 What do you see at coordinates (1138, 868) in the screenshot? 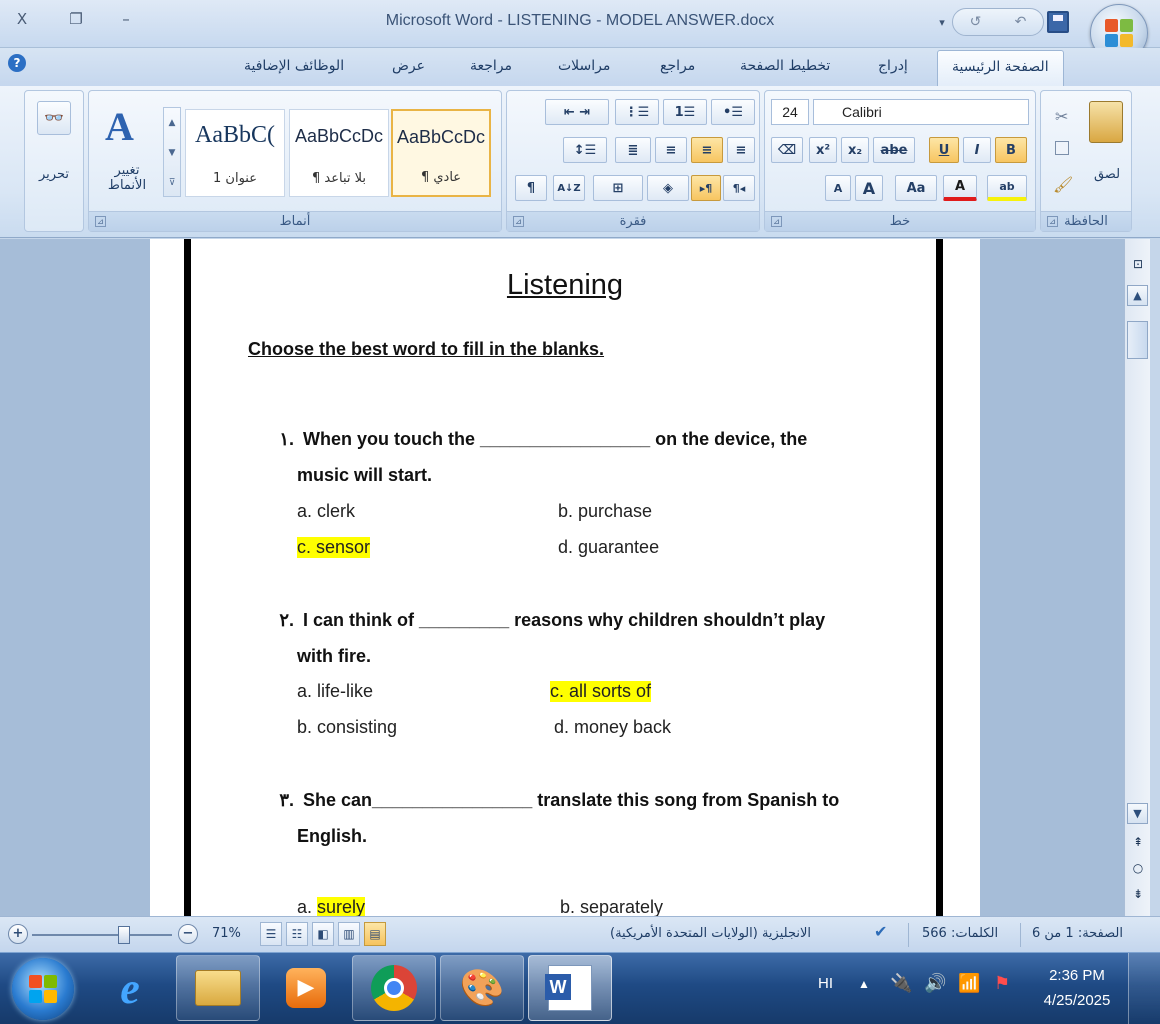
I see `browse-object-icon: ○` at bounding box center [1138, 868].